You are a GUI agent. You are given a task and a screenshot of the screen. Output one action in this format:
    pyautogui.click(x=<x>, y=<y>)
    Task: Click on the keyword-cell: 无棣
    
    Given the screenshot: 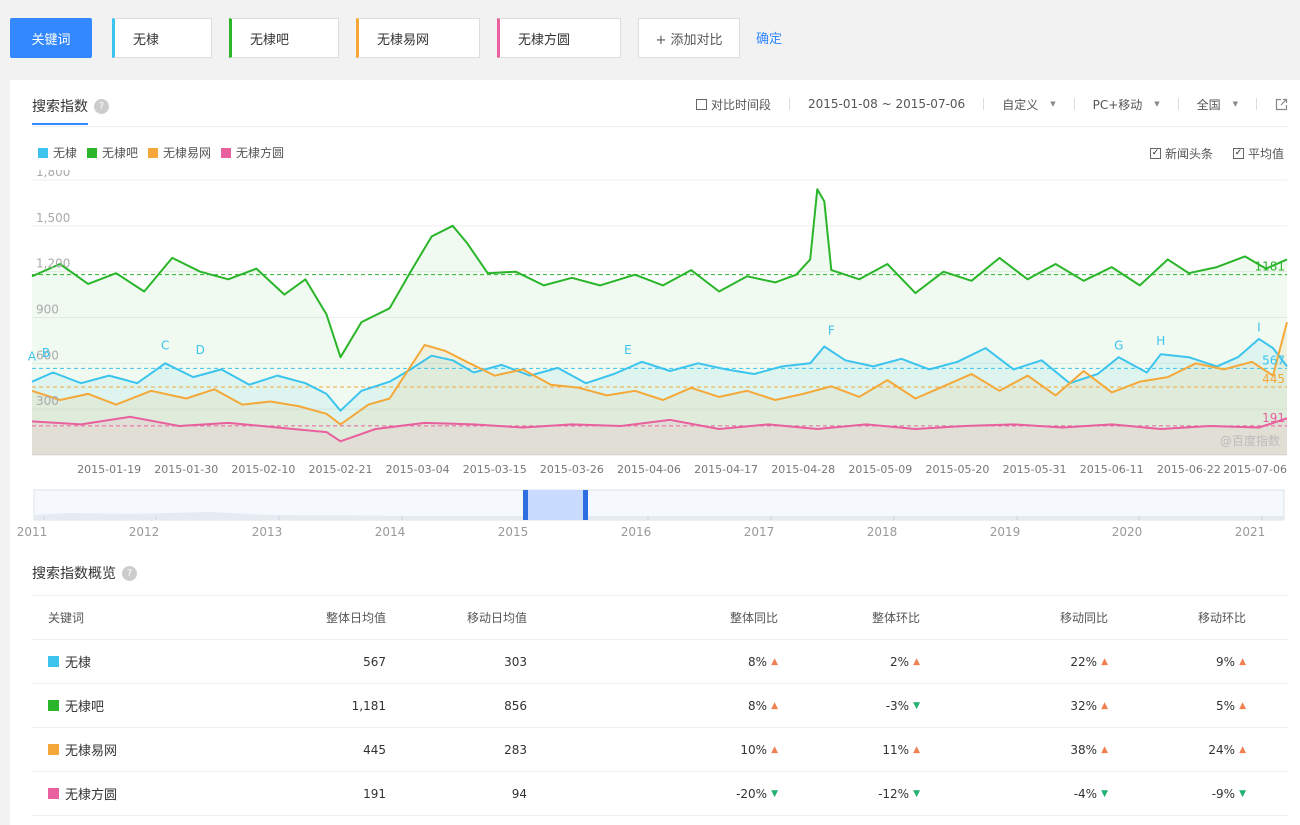 What is the action you would take?
    pyautogui.click(x=69, y=661)
    